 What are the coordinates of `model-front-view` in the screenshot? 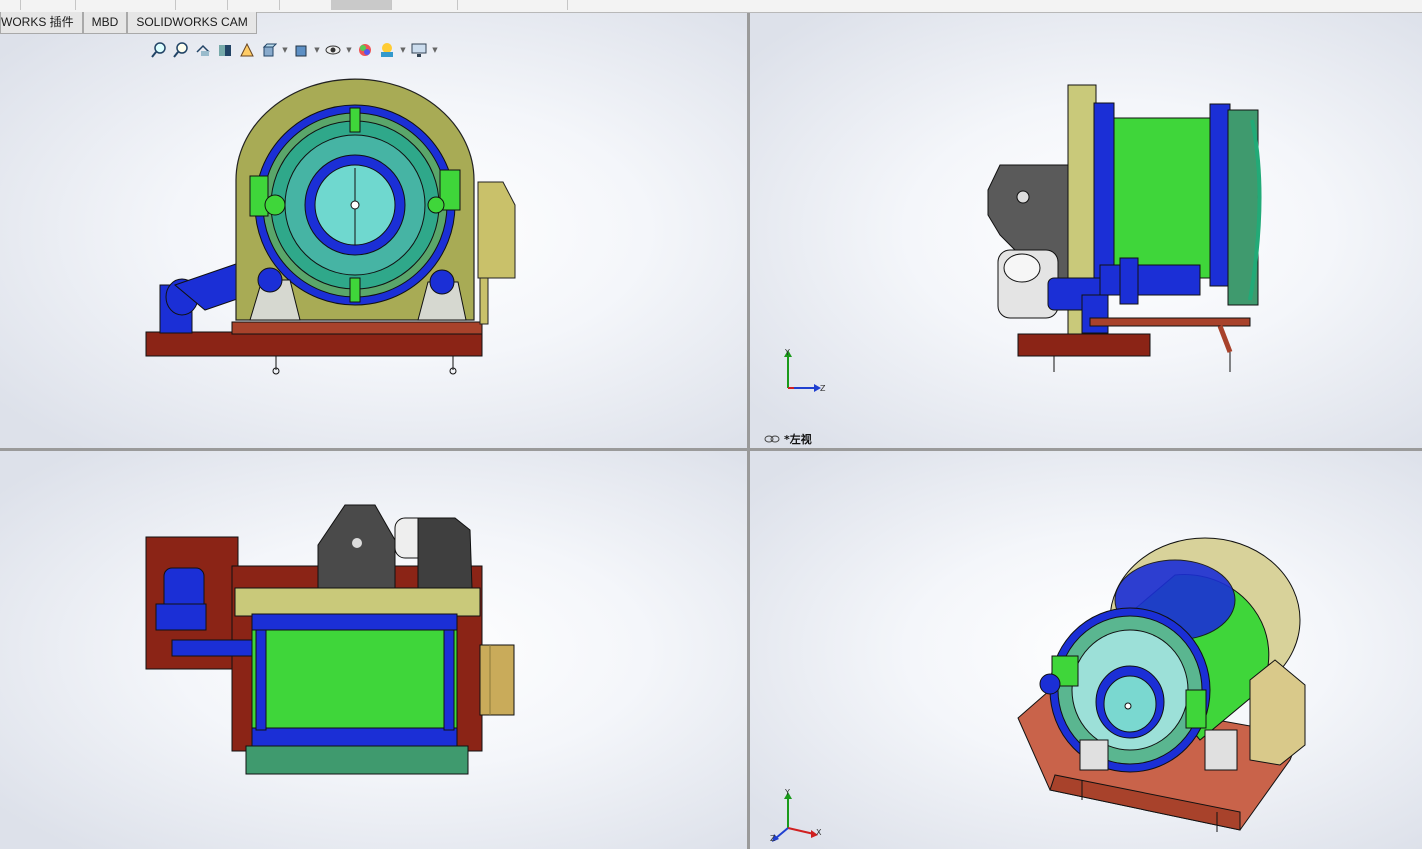 It's located at (330, 226).